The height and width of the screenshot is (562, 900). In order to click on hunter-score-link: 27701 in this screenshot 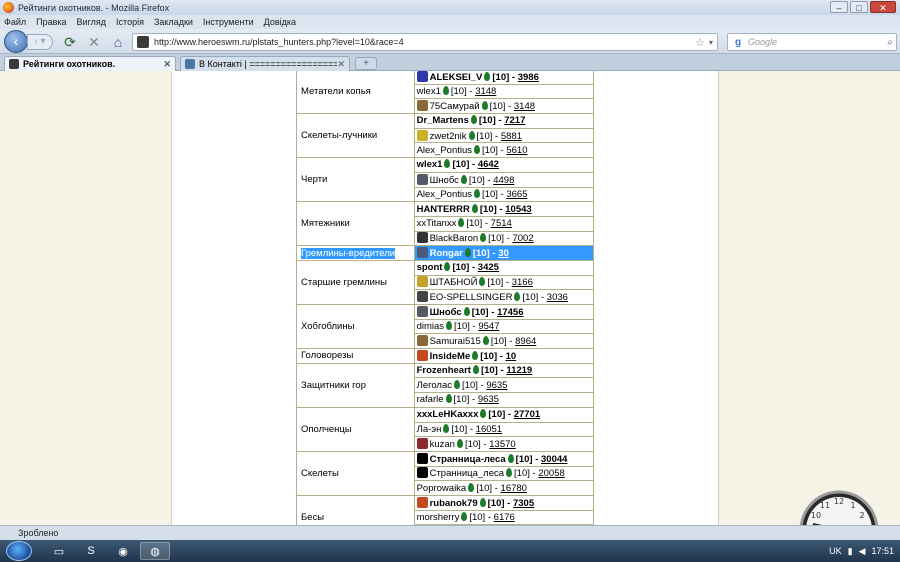, I will do `click(527, 414)`.